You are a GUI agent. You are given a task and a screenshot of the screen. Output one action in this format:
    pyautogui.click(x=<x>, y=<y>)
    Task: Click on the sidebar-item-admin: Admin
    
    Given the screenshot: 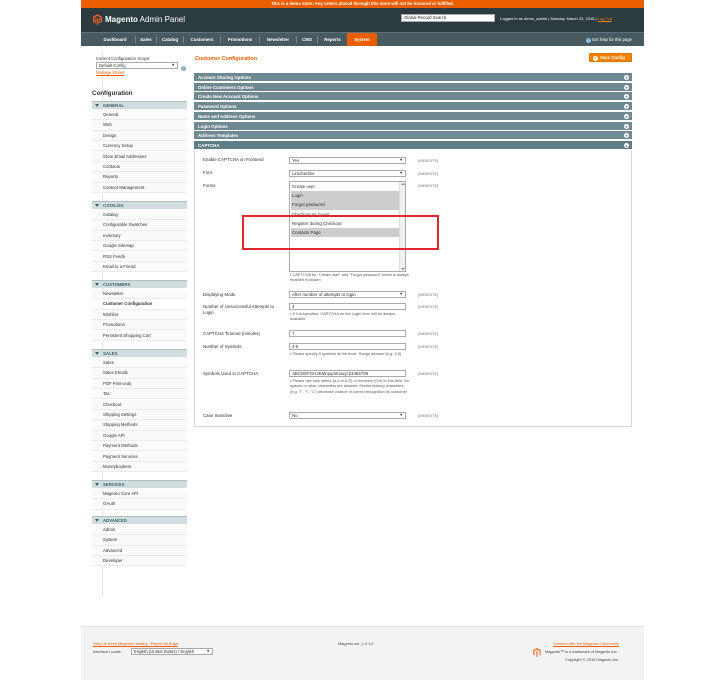 What is the action you would take?
    pyautogui.click(x=139, y=530)
    